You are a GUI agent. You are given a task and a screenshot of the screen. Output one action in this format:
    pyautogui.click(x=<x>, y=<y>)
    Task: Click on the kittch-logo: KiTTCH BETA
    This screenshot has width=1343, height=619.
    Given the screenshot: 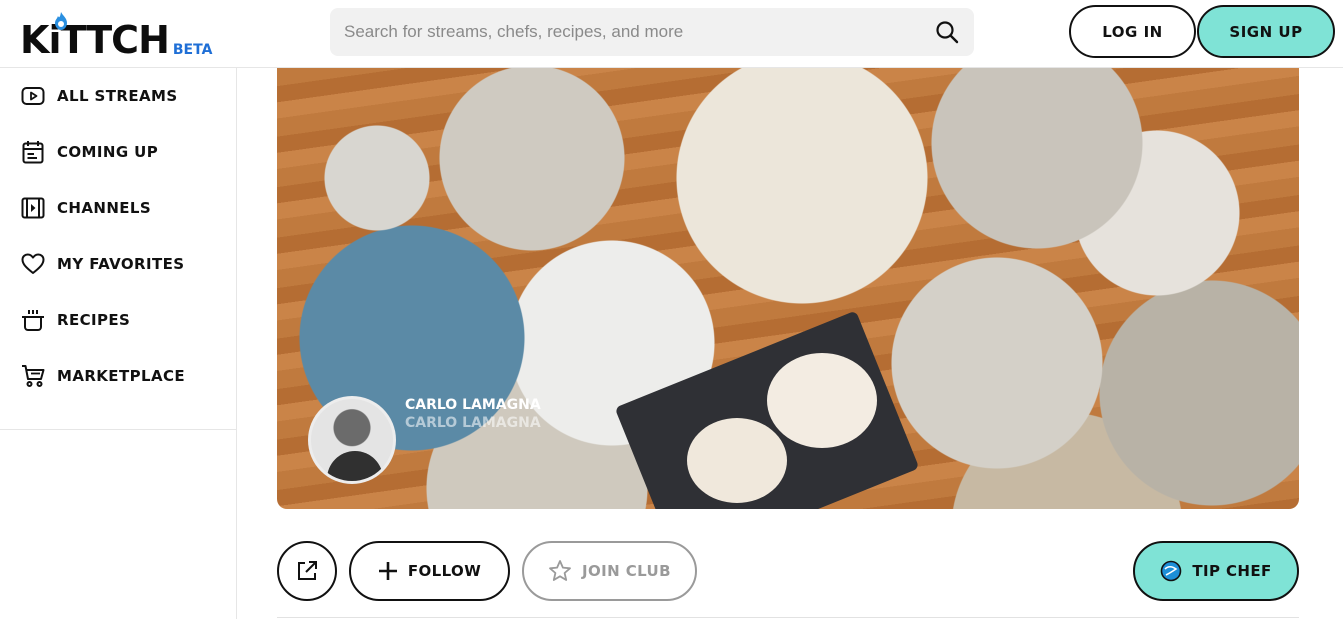 What is the action you would take?
    pyautogui.click(x=116, y=34)
    